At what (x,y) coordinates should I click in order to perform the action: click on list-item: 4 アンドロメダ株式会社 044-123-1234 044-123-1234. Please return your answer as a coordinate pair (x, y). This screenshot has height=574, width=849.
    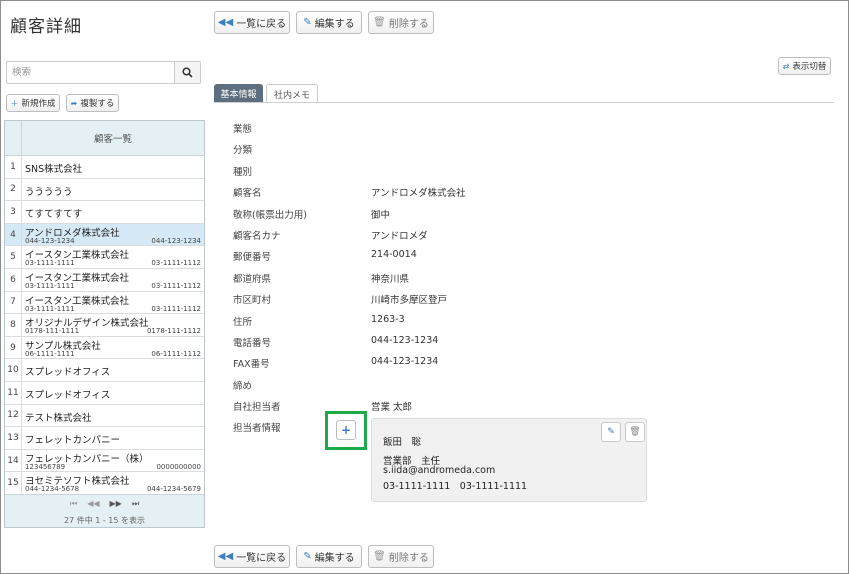
    Looking at the image, I should click on (104, 235).